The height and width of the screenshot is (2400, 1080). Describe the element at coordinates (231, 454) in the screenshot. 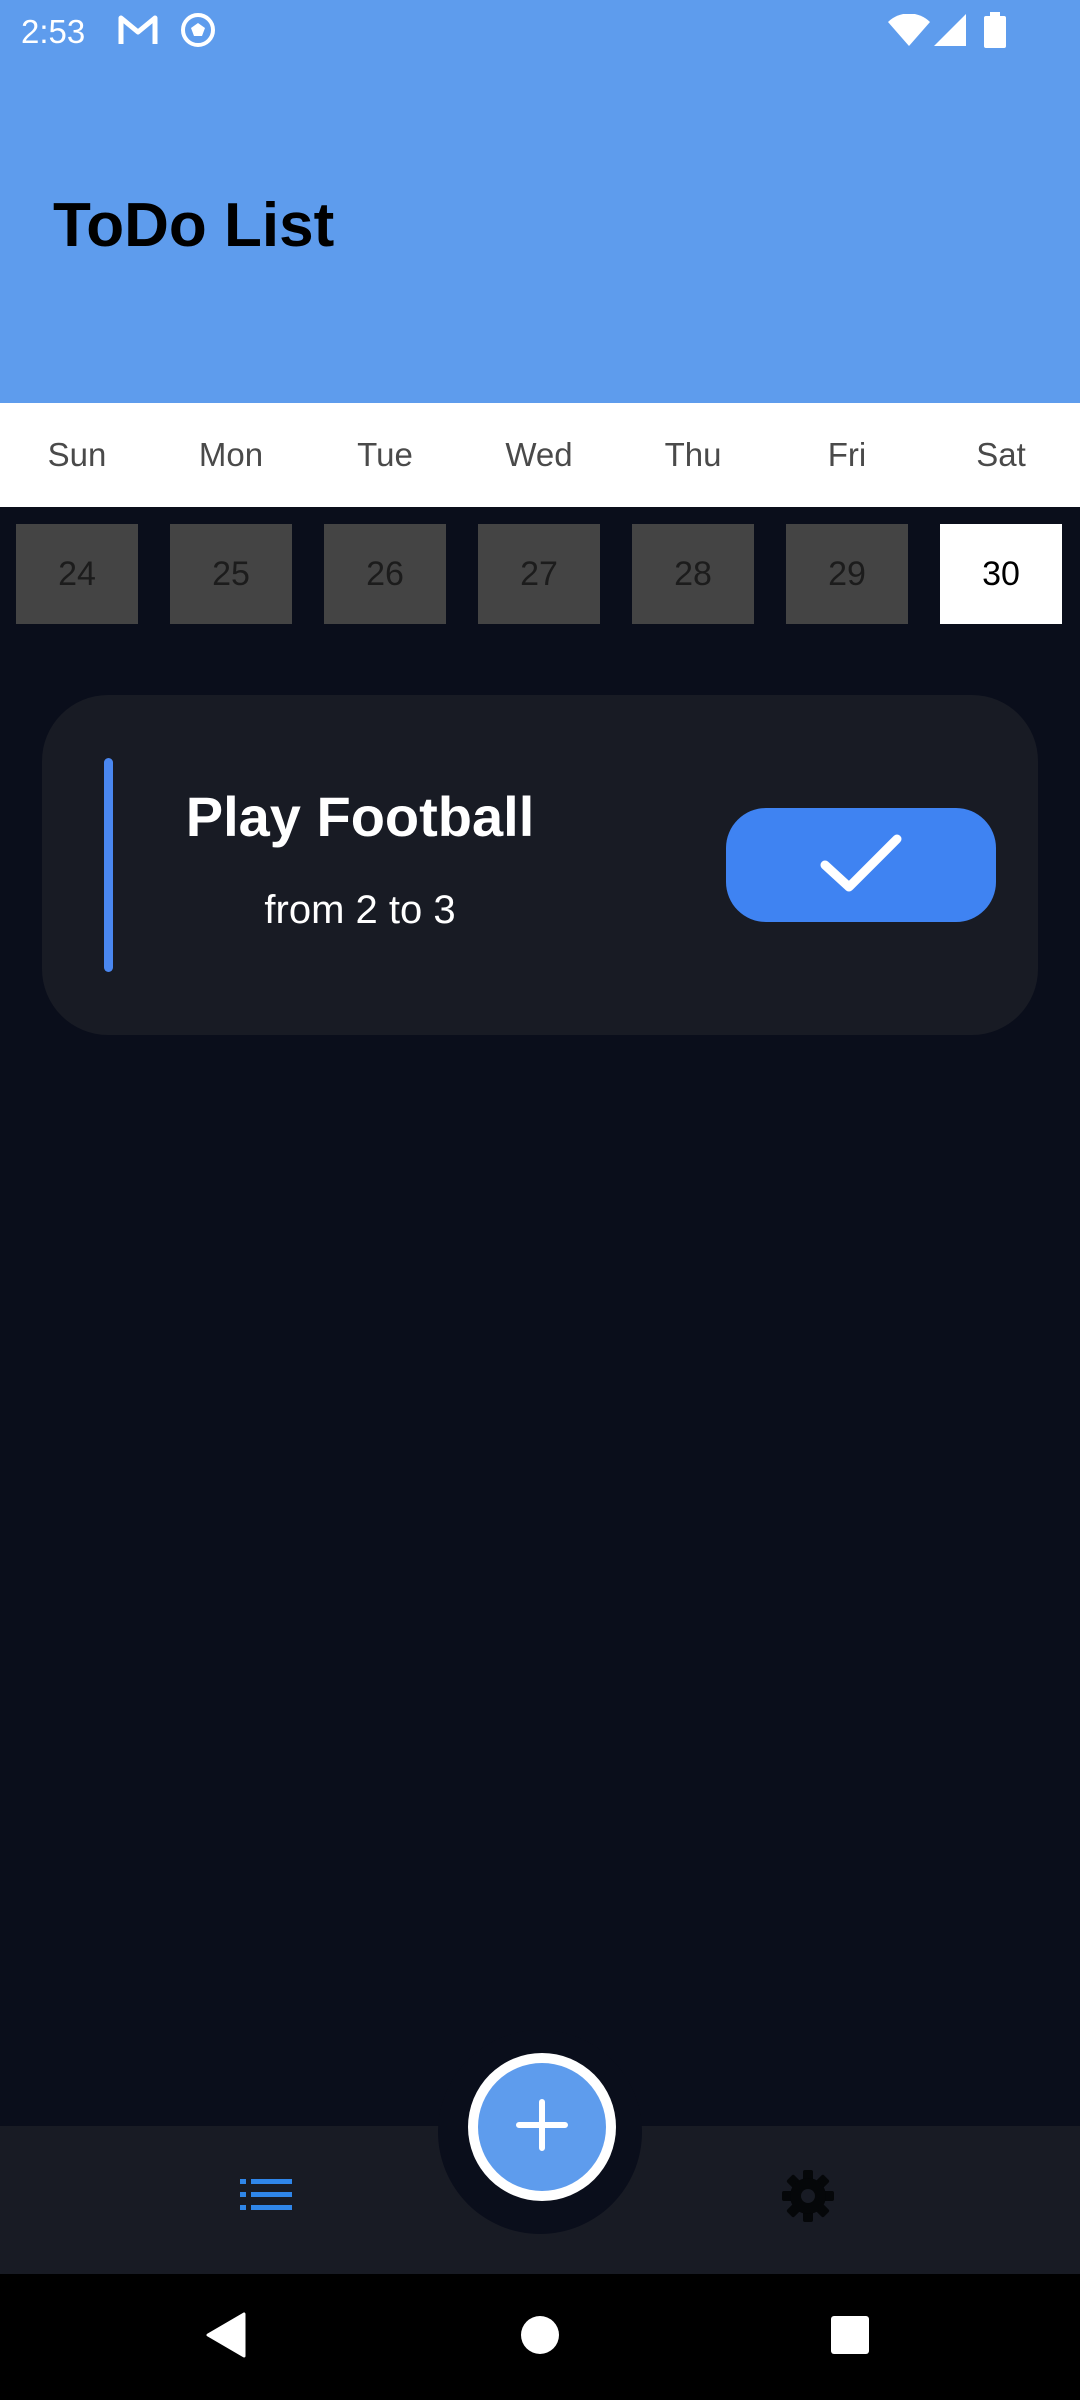

I see `weekday-label: Mon` at that location.